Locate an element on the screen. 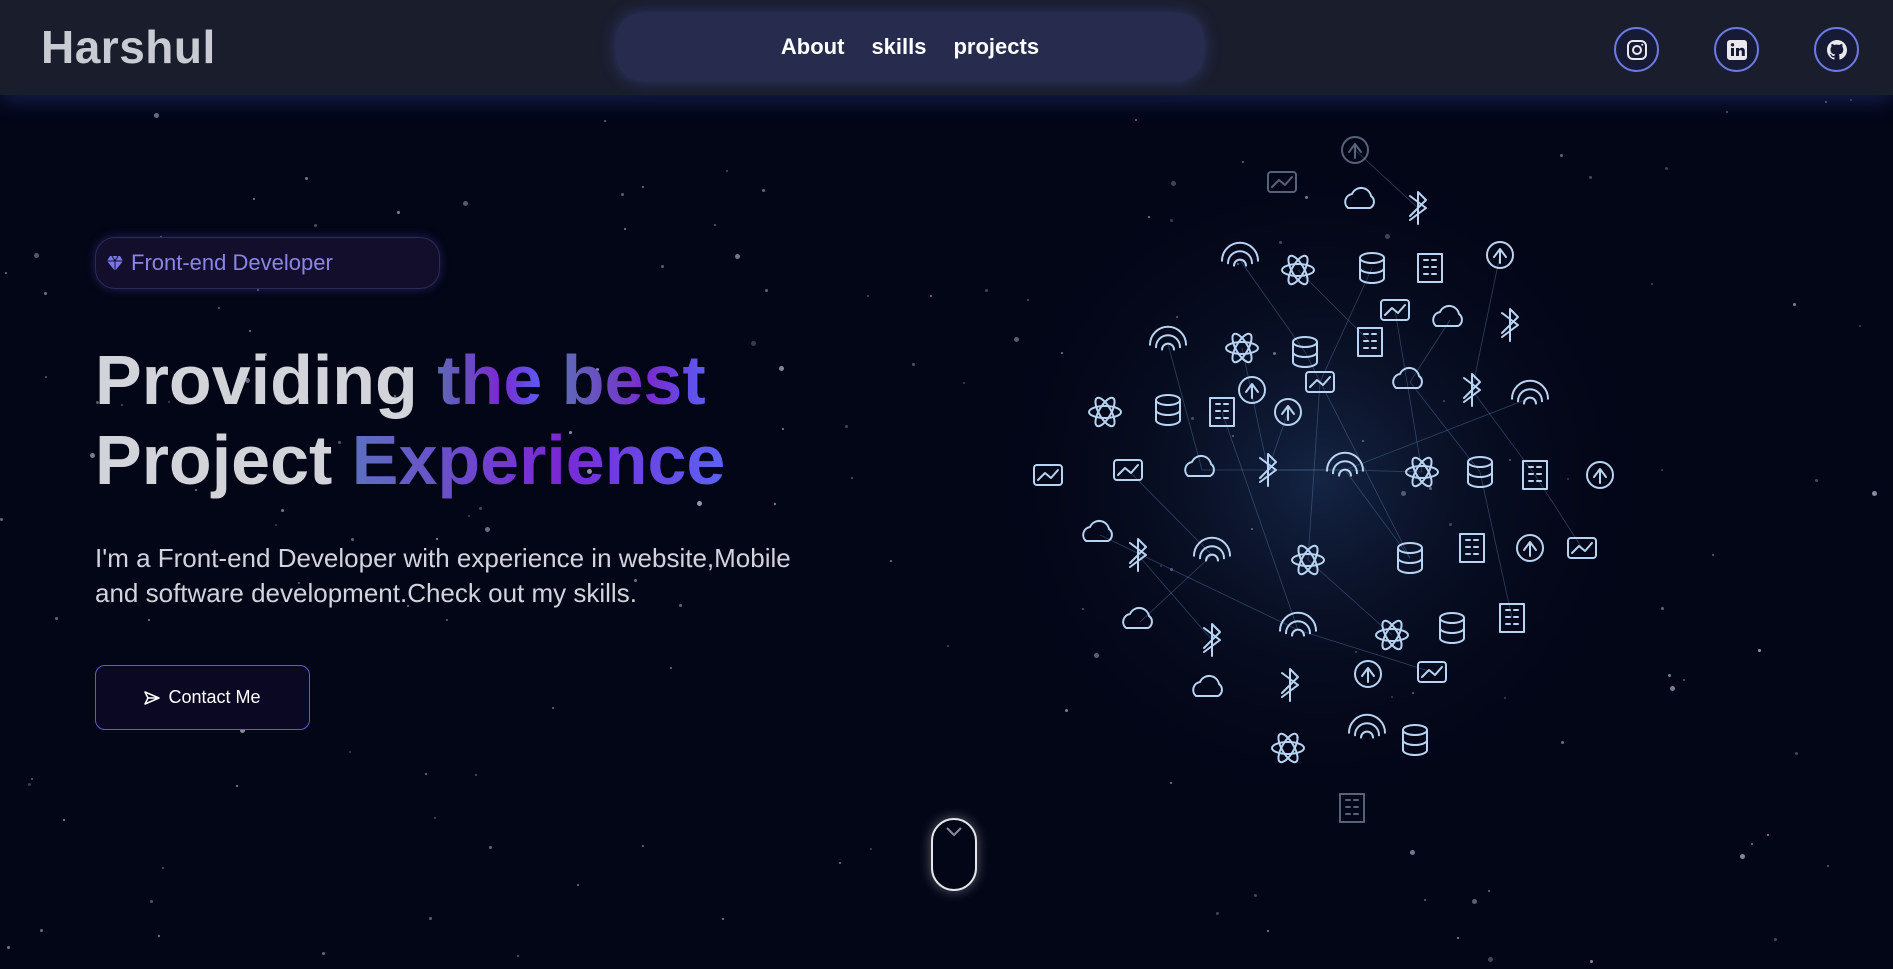 The width and height of the screenshot is (1893, 969). linkedin-icon is located at coordinates (1736, 49).